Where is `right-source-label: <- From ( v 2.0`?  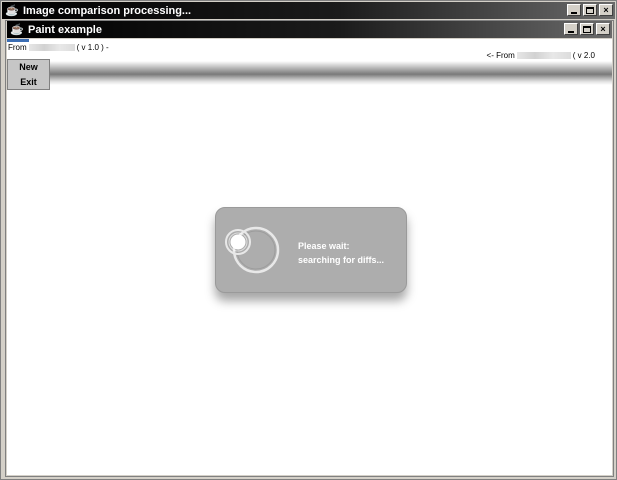 right-source-label: <- From ( v 2.0 is located at coordinates (541, 55).